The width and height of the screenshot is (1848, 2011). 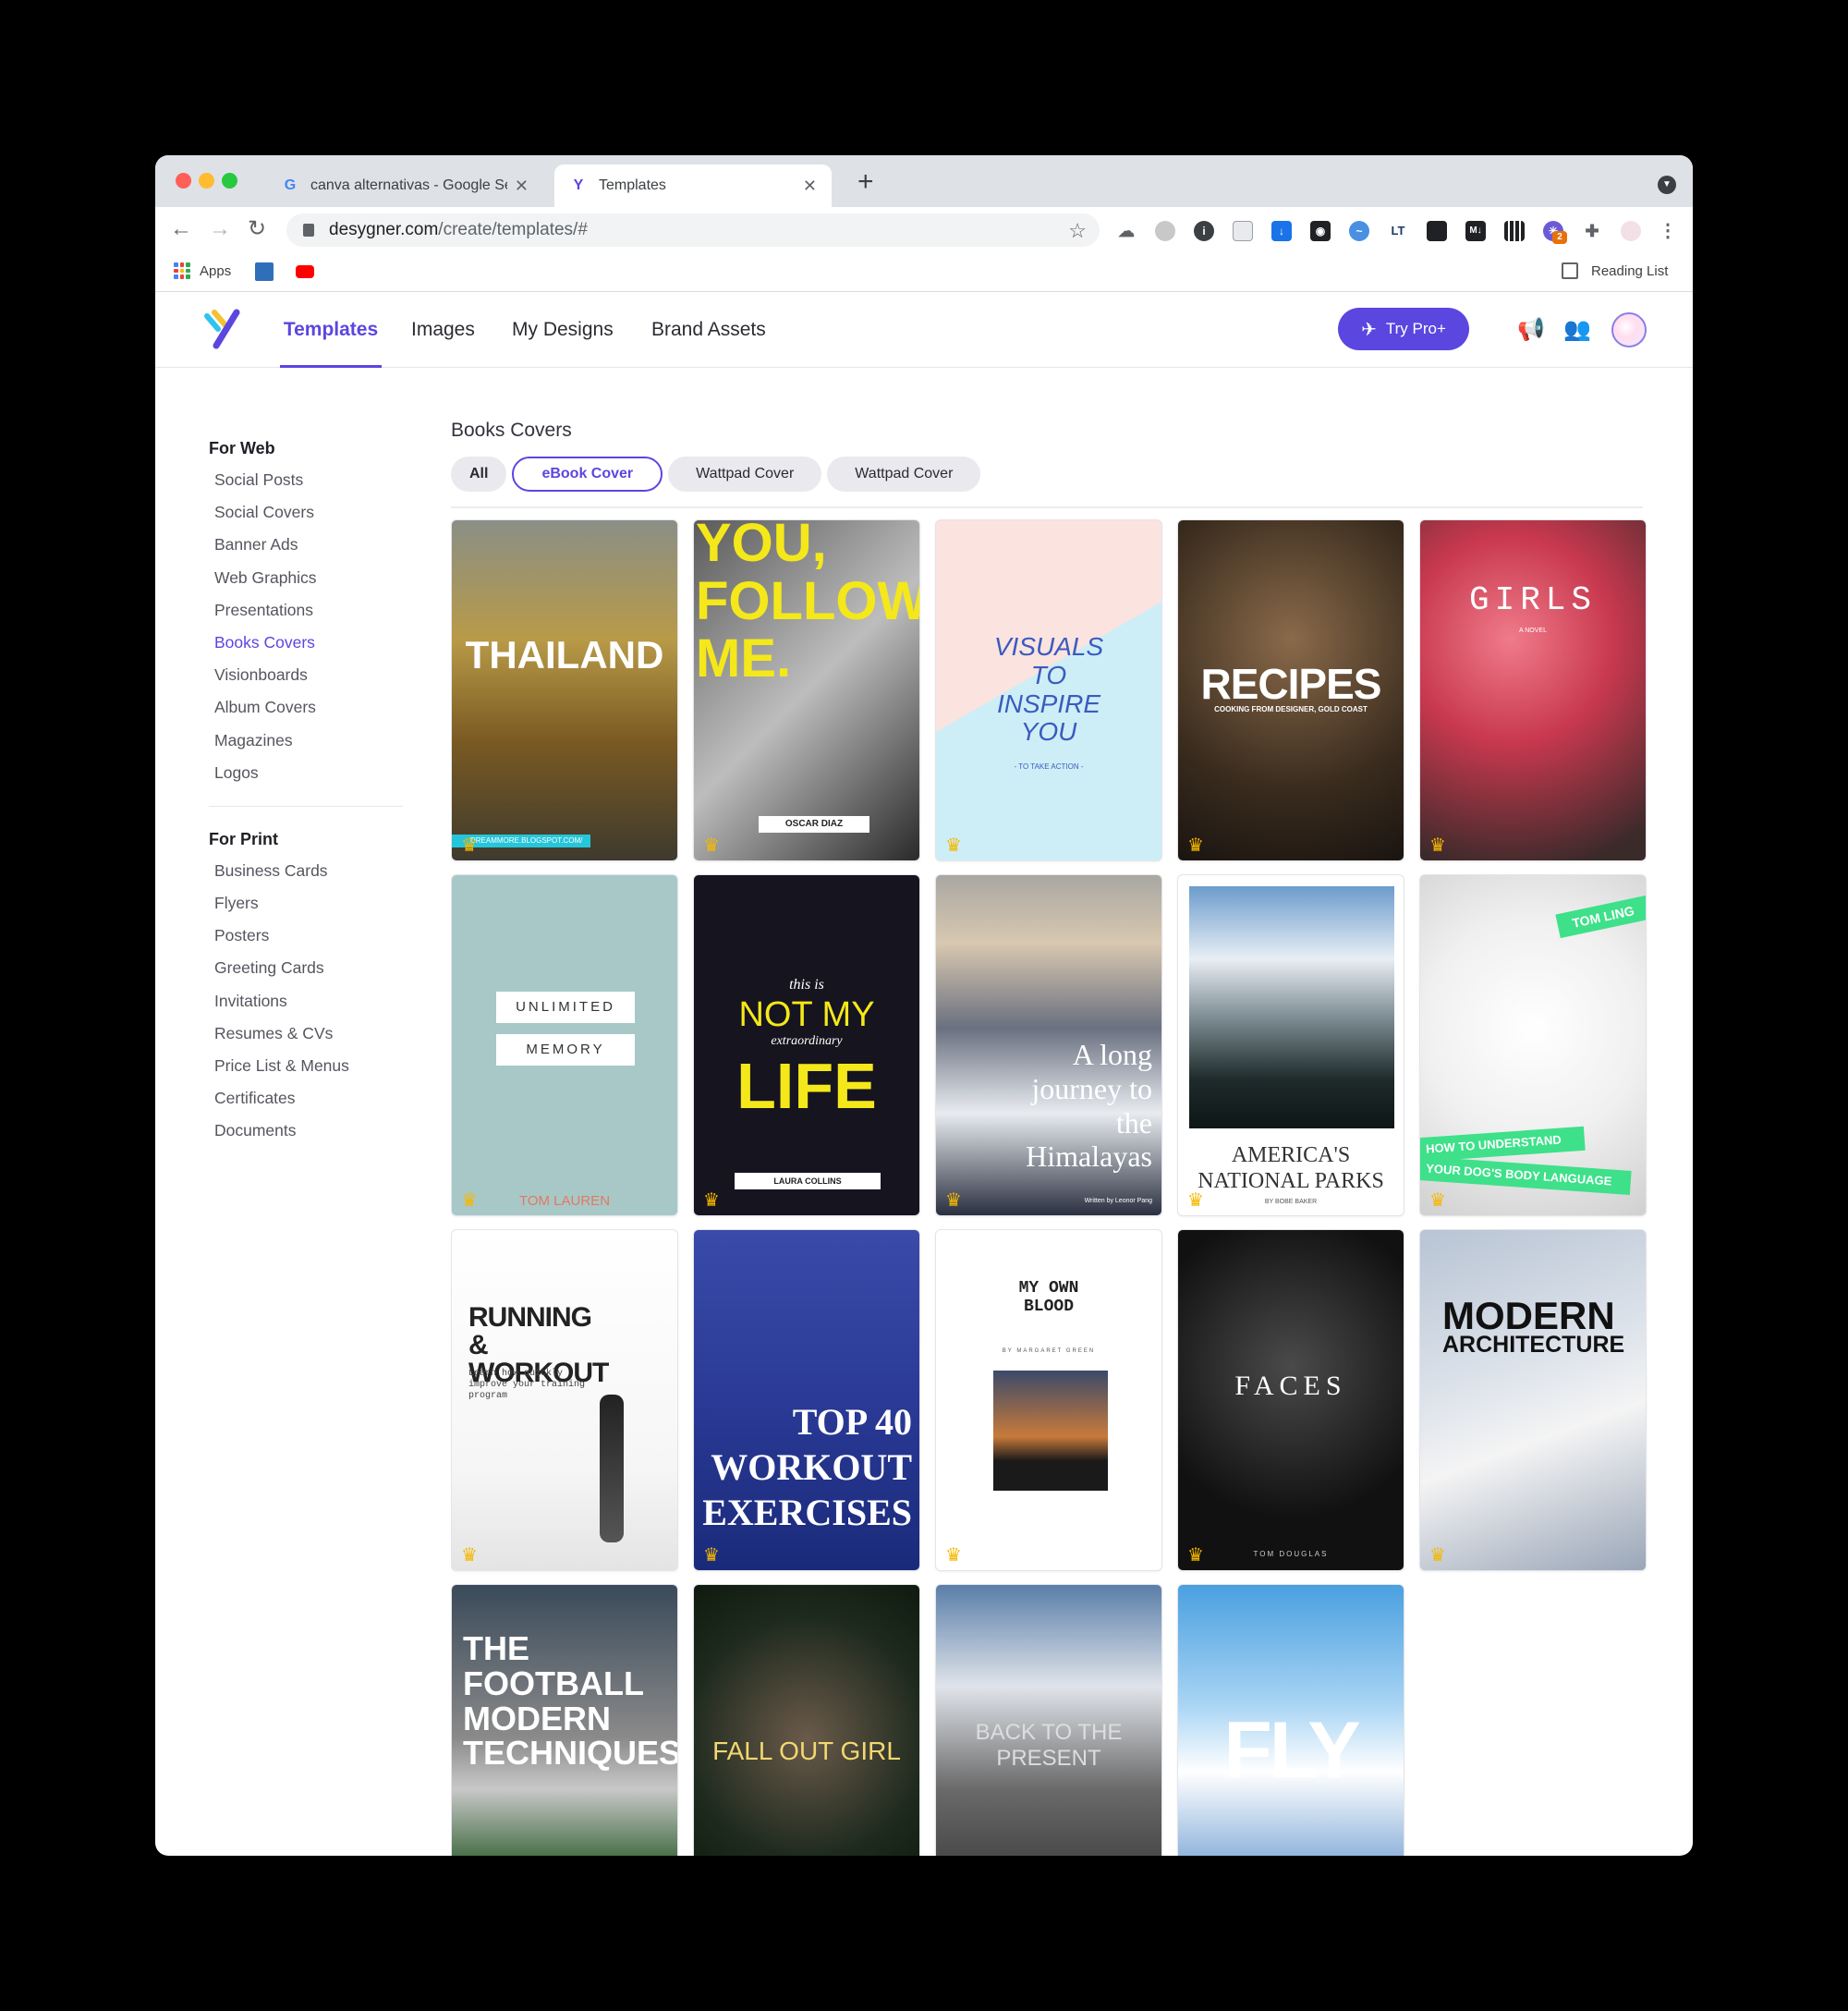 I want to click on template-title-4: LIFE, so click(x=806, y=1086).